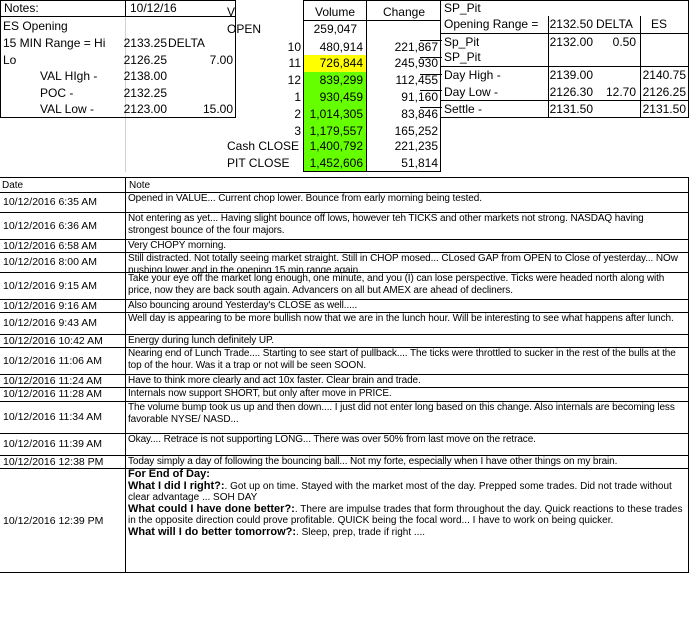  I want to click on row-date: 10/12/2016 12:39 PM, so click(53, 520).